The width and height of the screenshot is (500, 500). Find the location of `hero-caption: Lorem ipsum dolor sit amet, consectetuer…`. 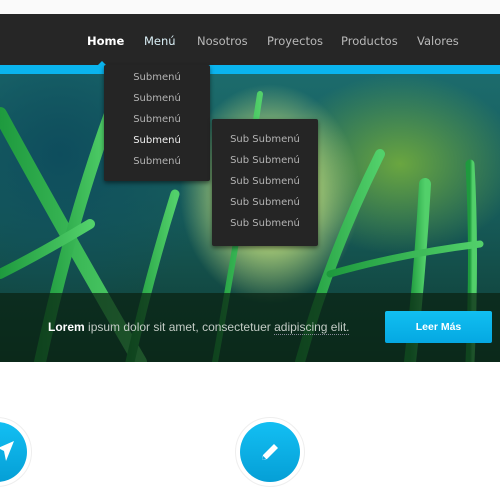

hero-caption: Lorem ipsum dolor sit amet, consectetuer… is located at coordinates (250, 327).